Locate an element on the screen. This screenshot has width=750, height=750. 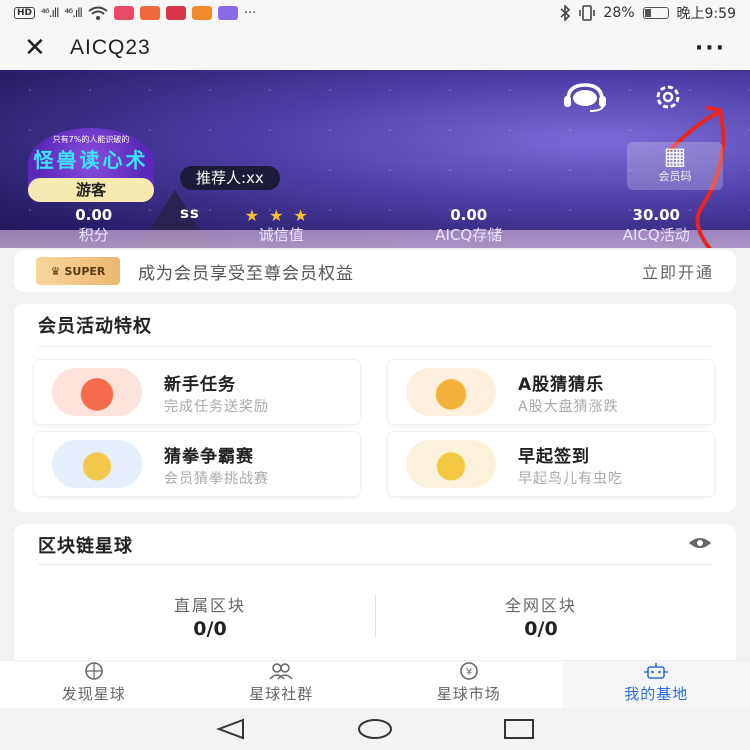
tab-my-base: 我的基地 is located at coordinates (656, 684).